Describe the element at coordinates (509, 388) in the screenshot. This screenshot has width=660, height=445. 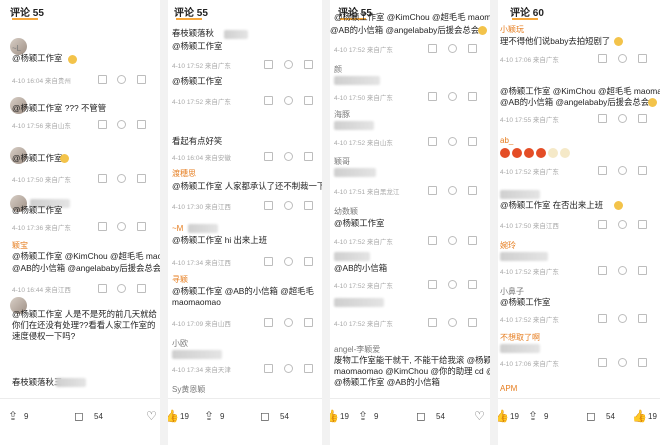
I see `comment-author: APM` at that location.